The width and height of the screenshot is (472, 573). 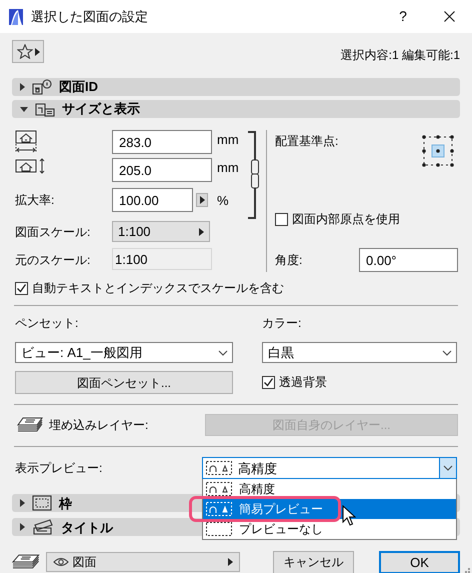 I want to click on width-icon, so click(x=27, y=142).